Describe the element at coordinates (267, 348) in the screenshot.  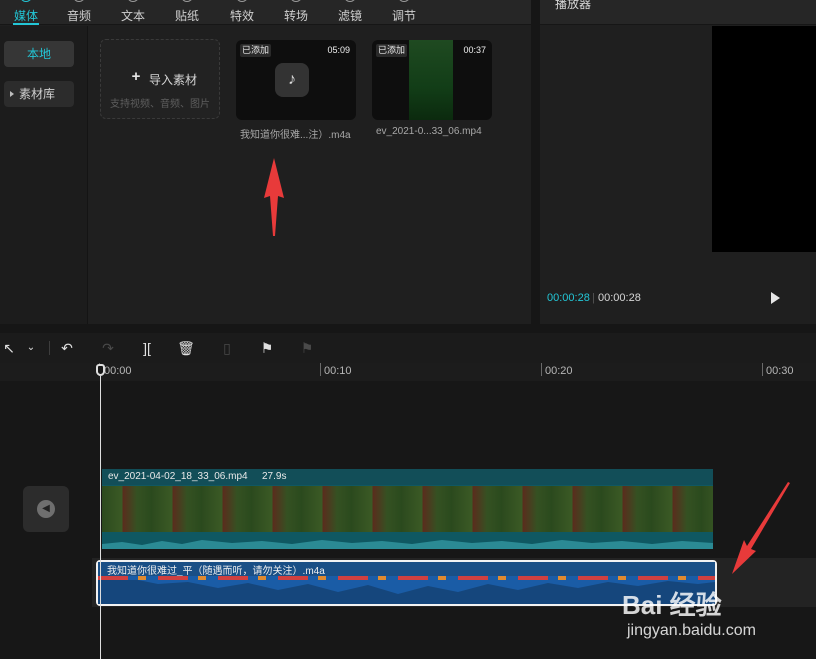
I see `flag-icon: ⚑` at that location.